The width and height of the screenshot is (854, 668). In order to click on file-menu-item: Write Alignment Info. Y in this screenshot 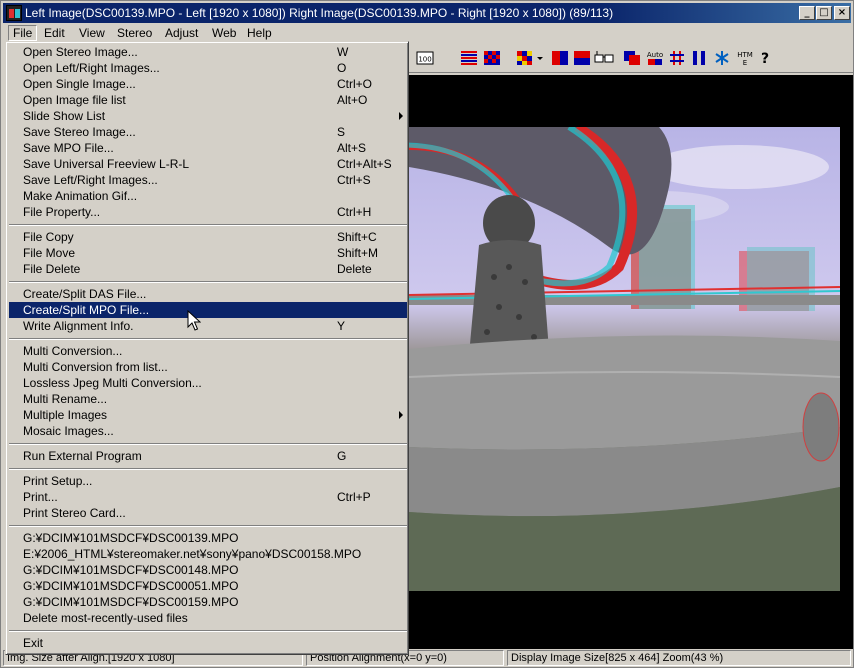, I will do `click(208, 326)`.